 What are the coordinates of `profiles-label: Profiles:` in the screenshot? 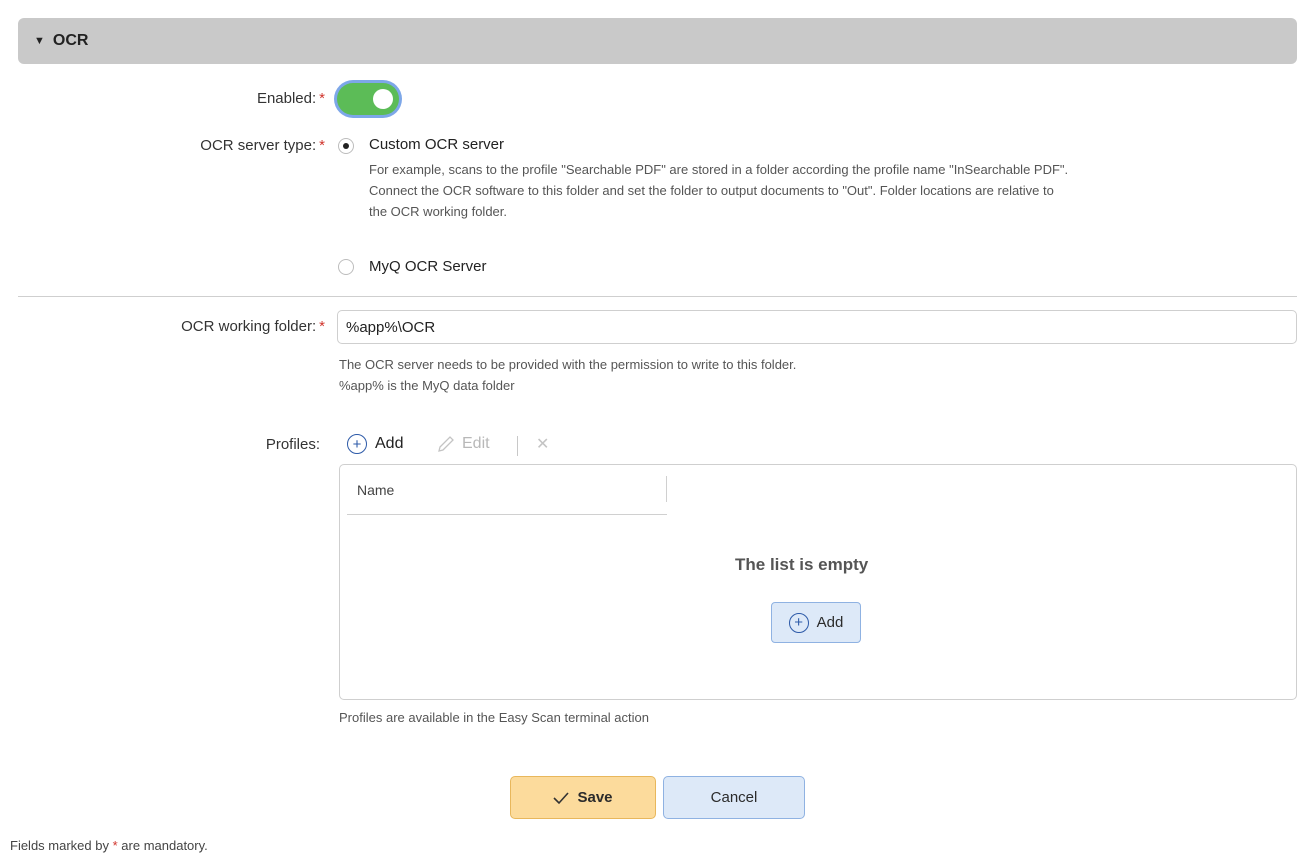 It's located at (292, 444).